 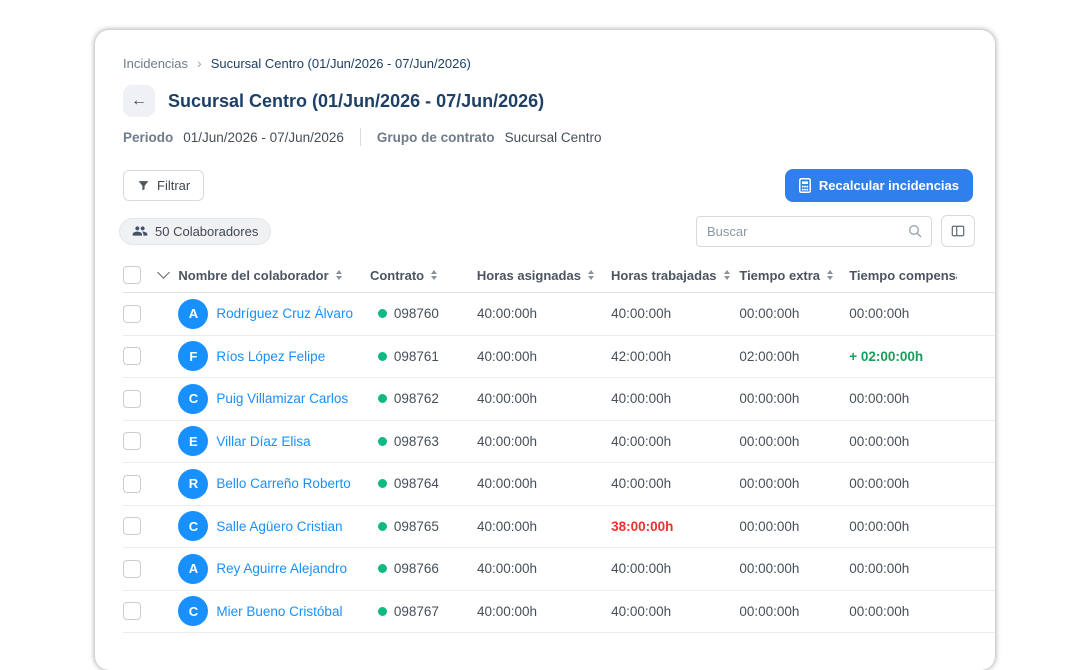 What do you see at coordinates (804, 185) in the screenshot?
I see `calculator-icon` at bounding box center [804, 185].